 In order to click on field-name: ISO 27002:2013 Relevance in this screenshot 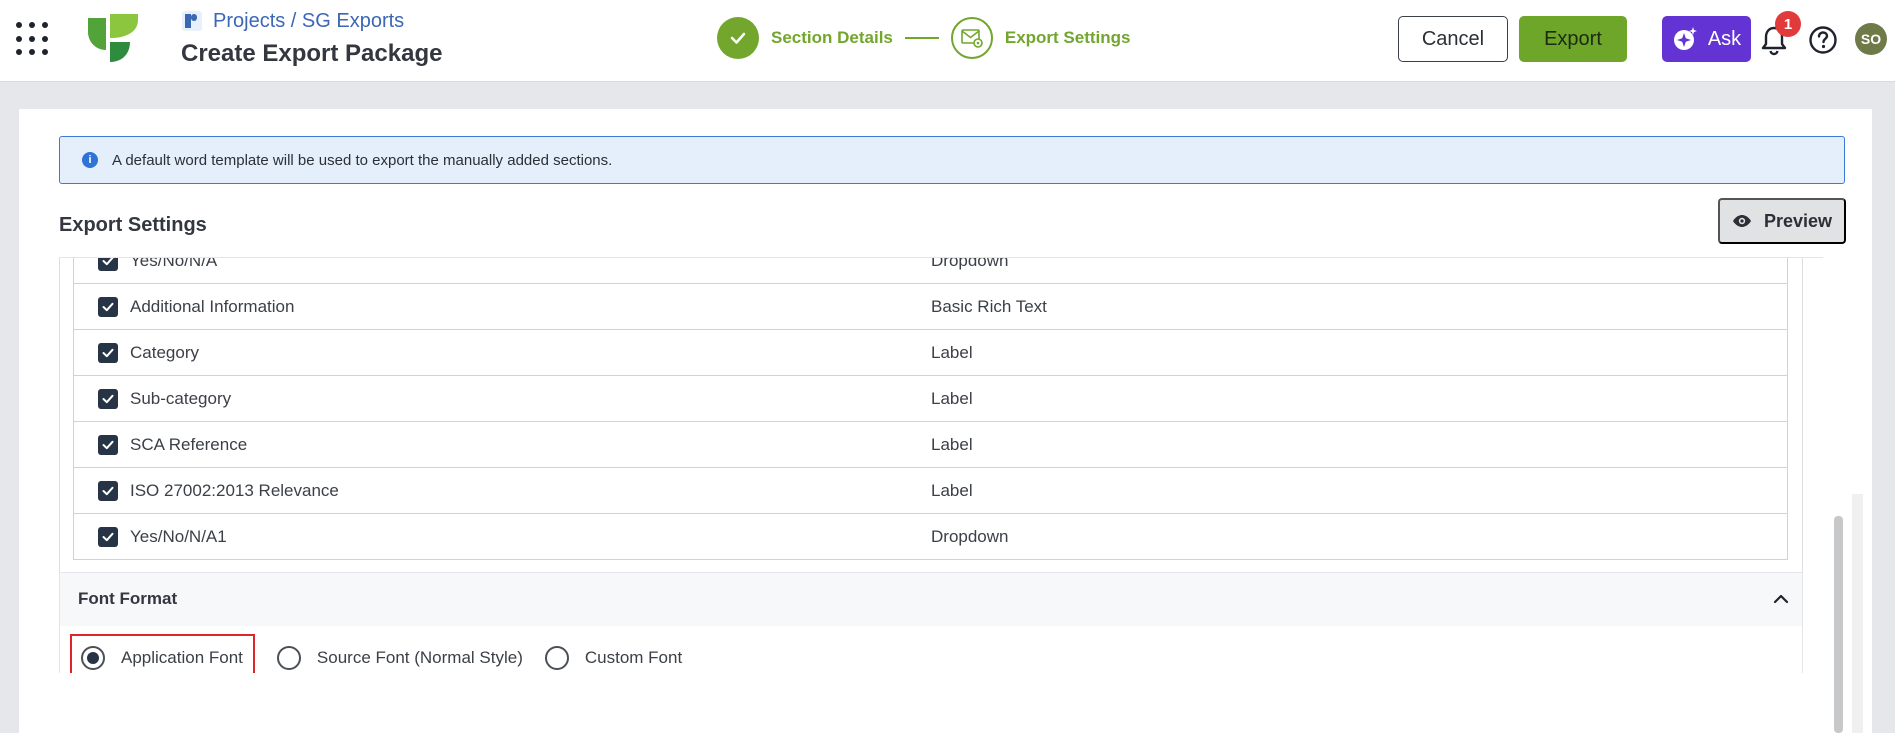, I will do `click(234, 490)`.